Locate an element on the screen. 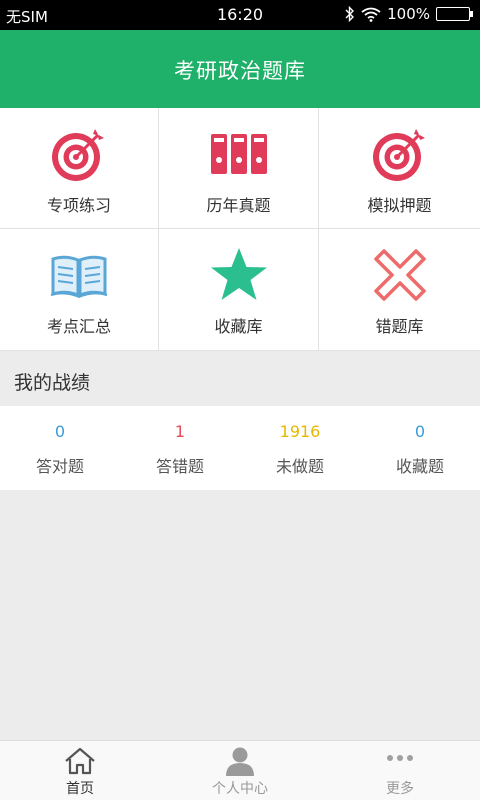 The image size is (480, 800). app-header: 考研政治题库 is located at coordinates (240, 69).